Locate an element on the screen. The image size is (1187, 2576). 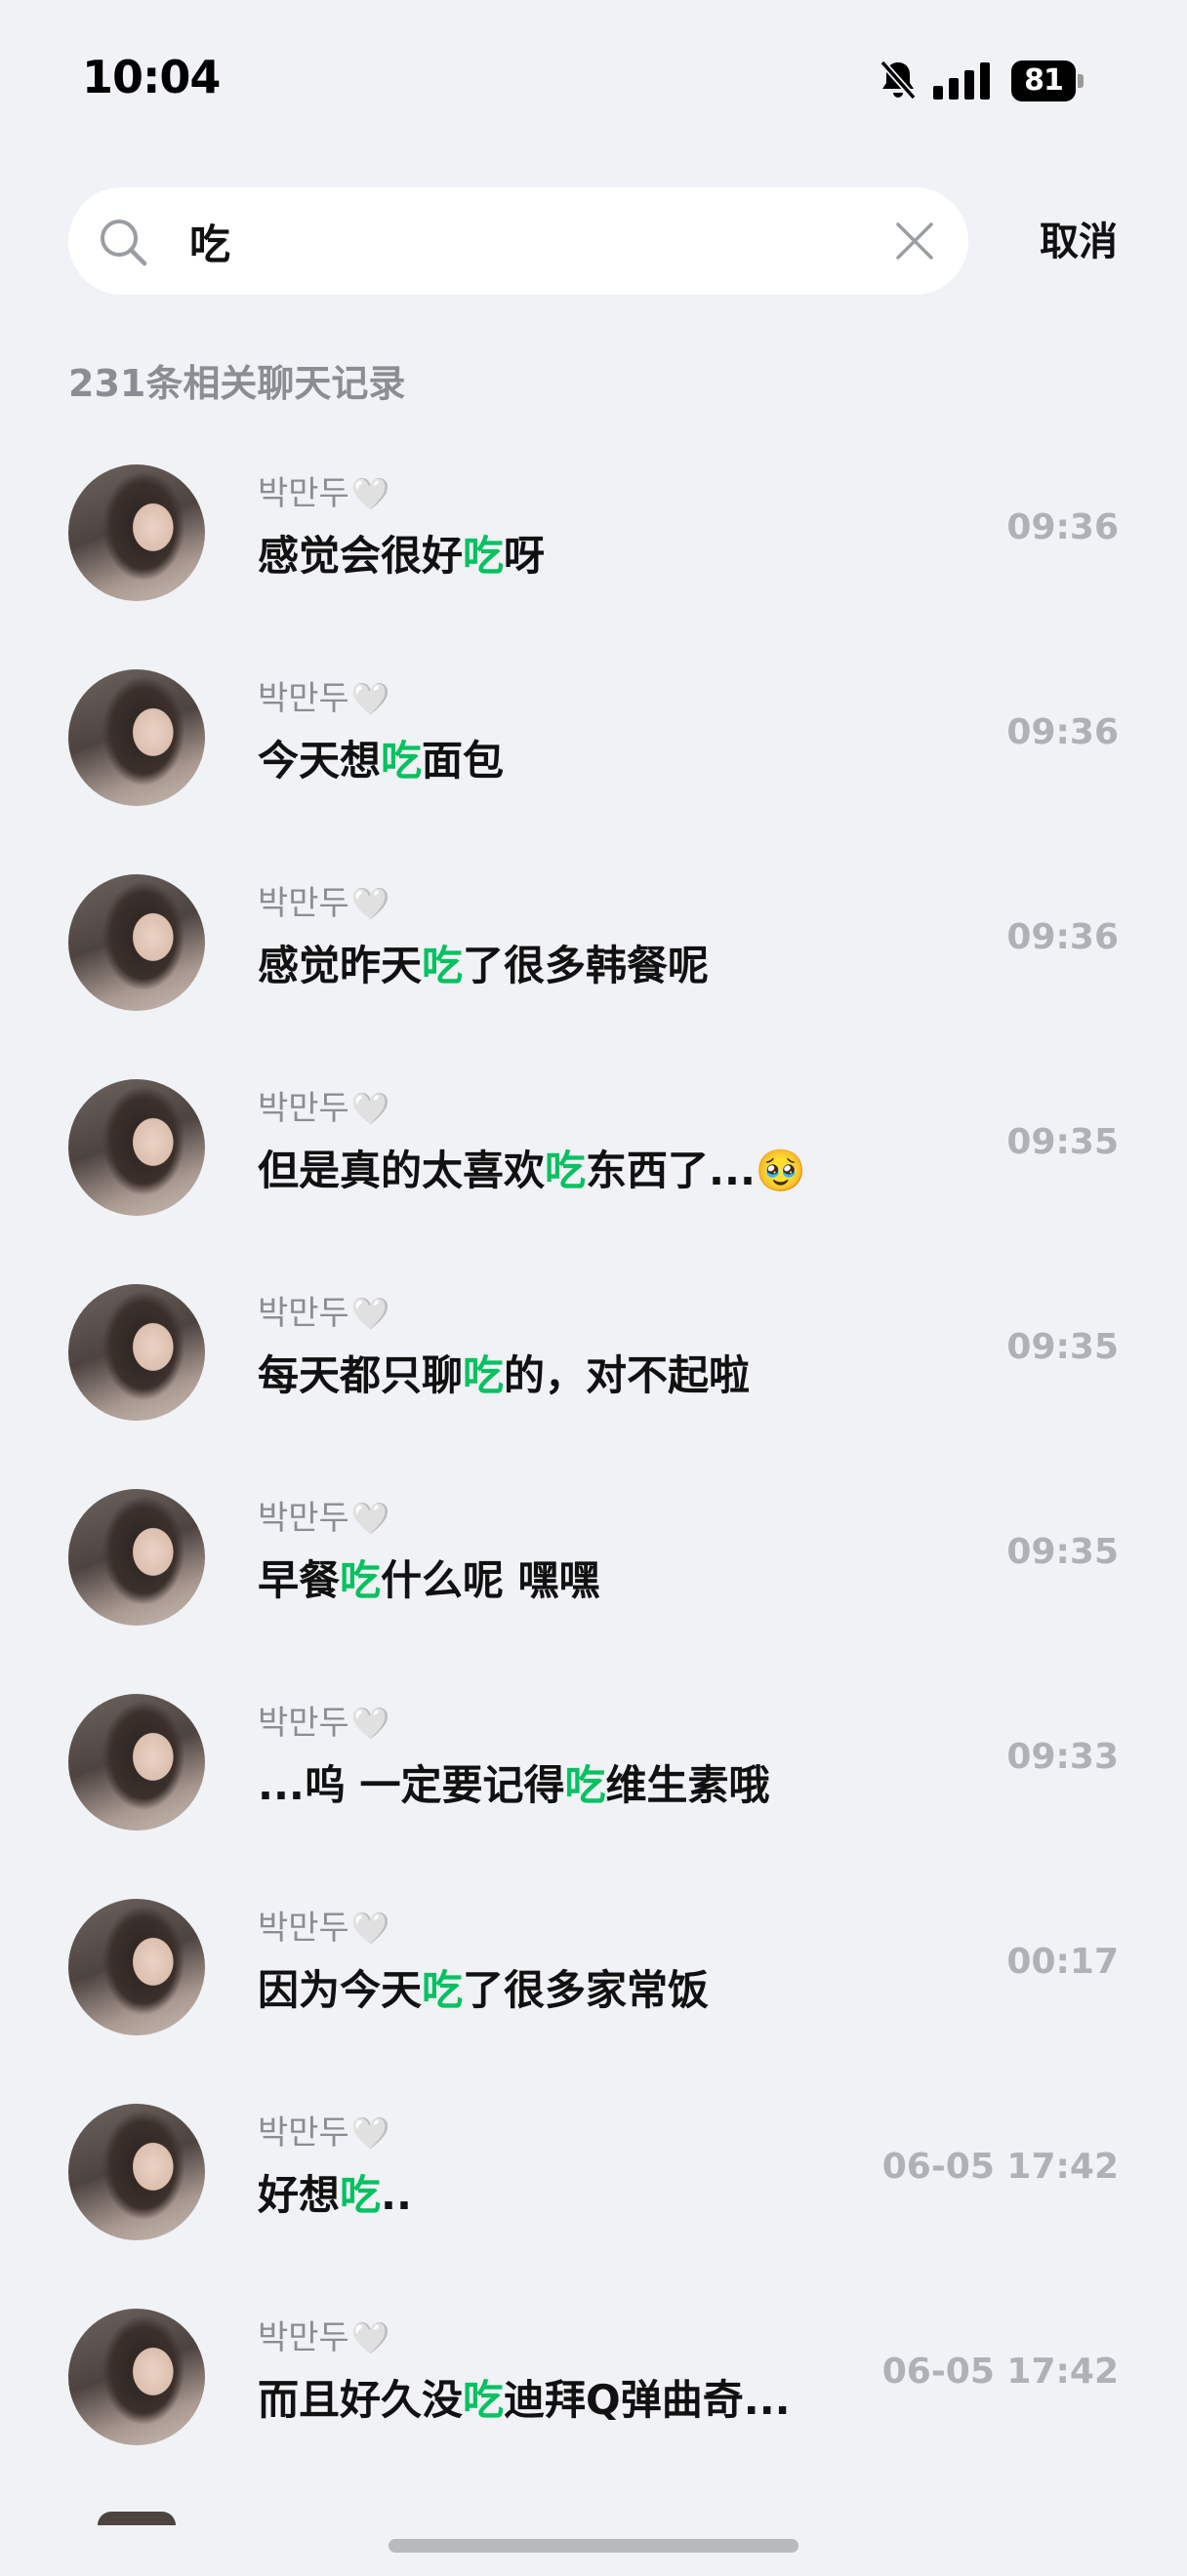
list-item: 박만두🤍 而且好久没吃迪拜Q弹曲奇... 06-05 17:42 is located at coordinates (593, 2376).